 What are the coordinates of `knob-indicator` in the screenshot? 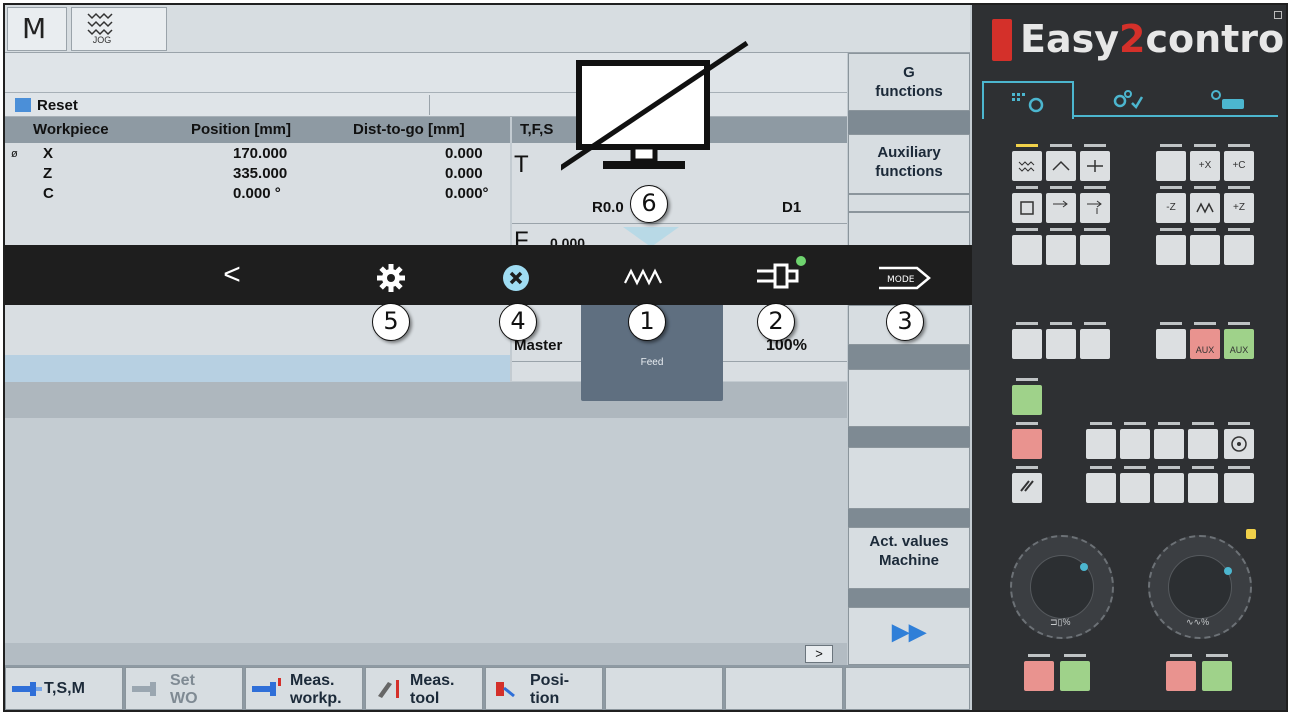 It's located at (1228, 571).